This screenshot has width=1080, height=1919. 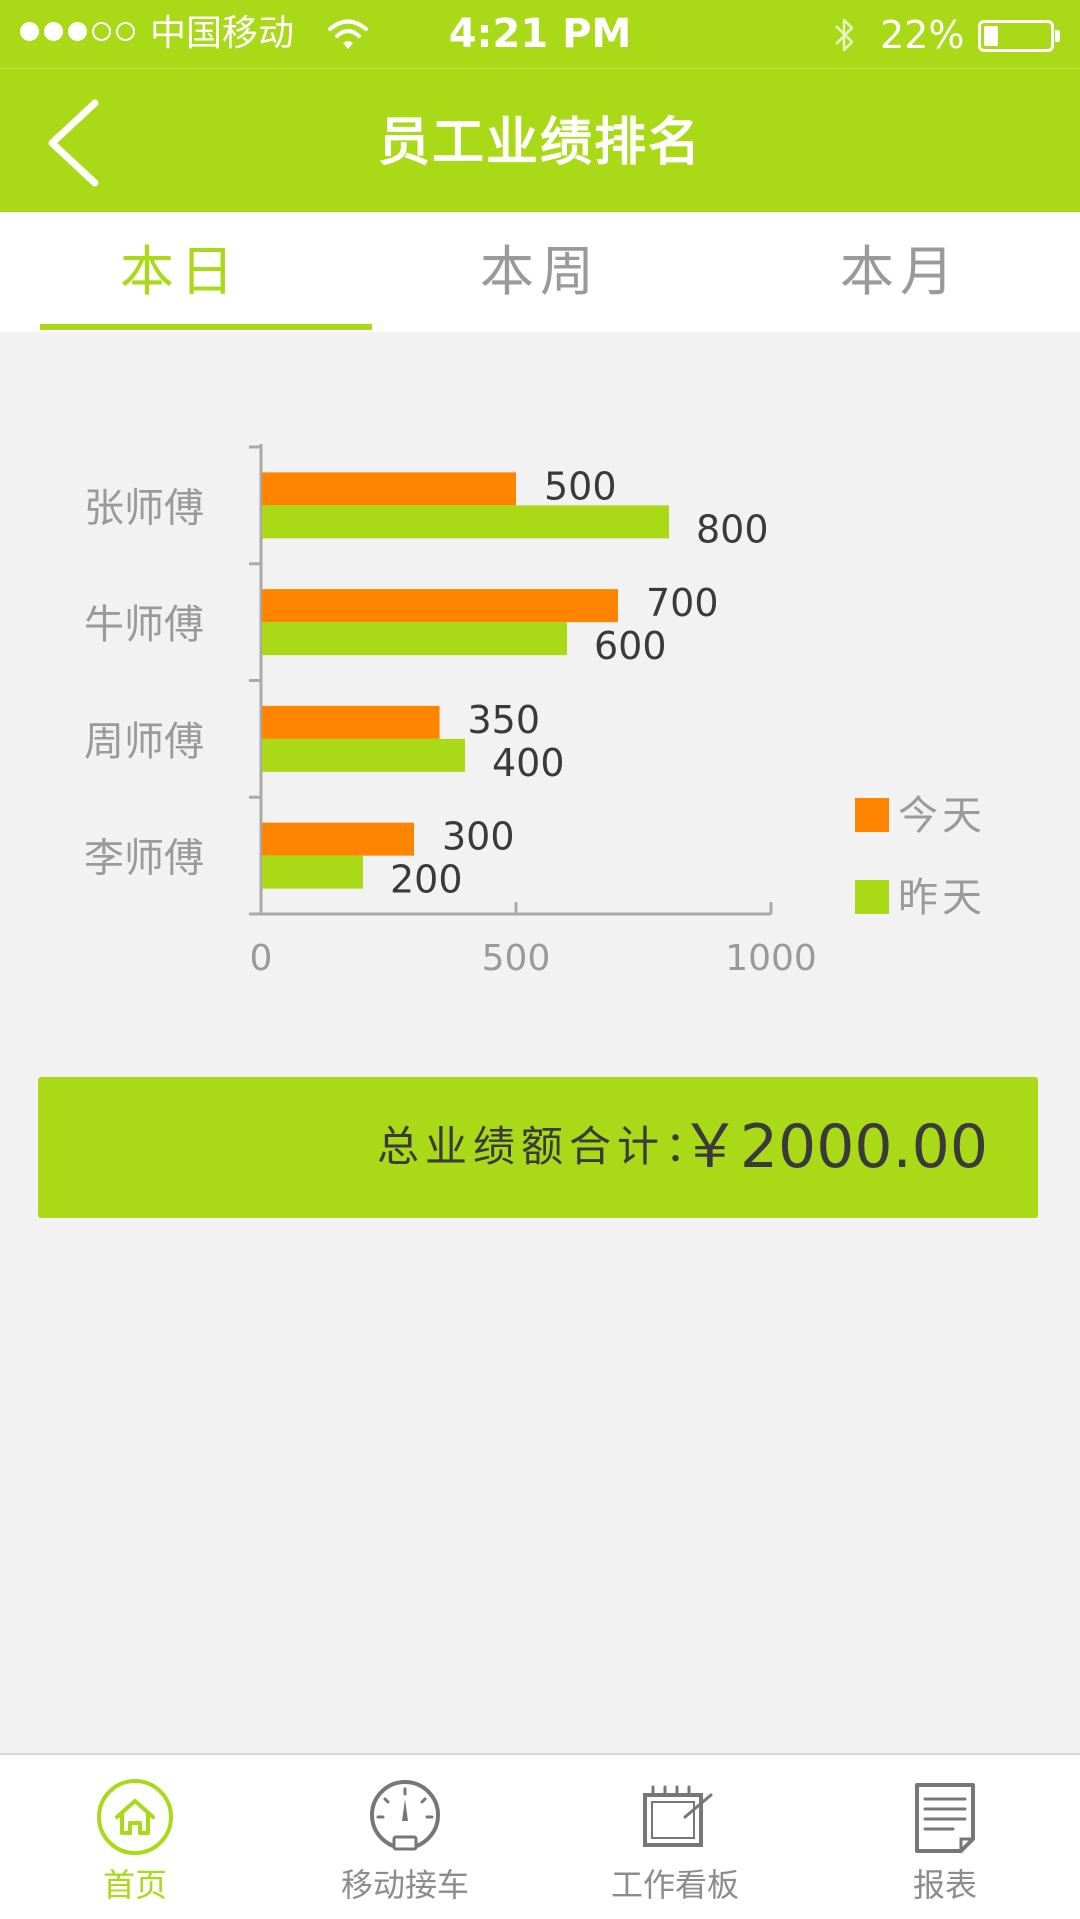 I want to click on nav-mobile-checkin: 移动接车, so click(x=405, y=1837).